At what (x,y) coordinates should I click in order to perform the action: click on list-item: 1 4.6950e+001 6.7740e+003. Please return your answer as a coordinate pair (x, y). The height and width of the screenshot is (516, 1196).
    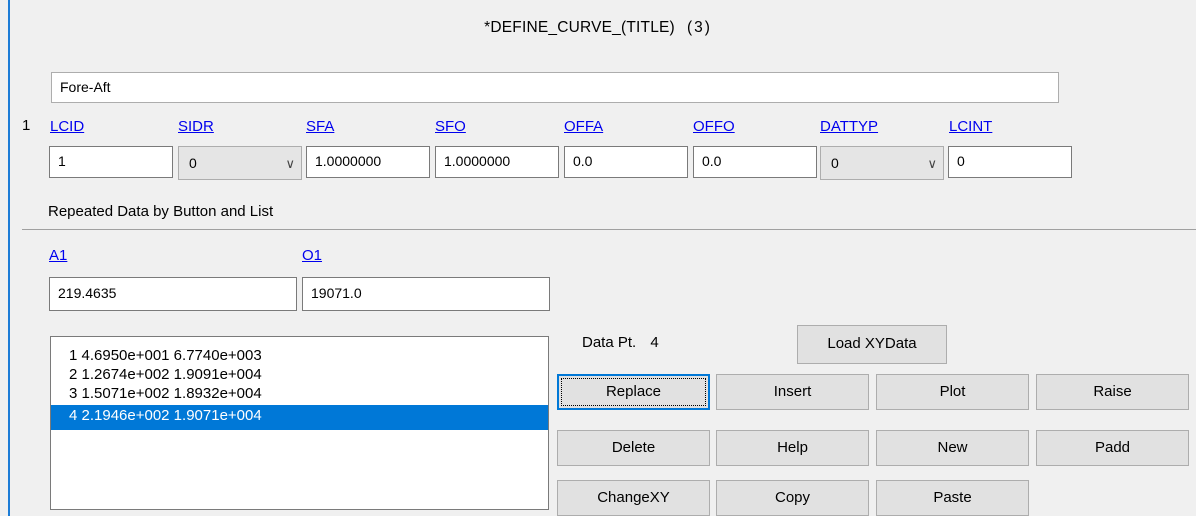
    Looking at the image, I should click on (299, 355).